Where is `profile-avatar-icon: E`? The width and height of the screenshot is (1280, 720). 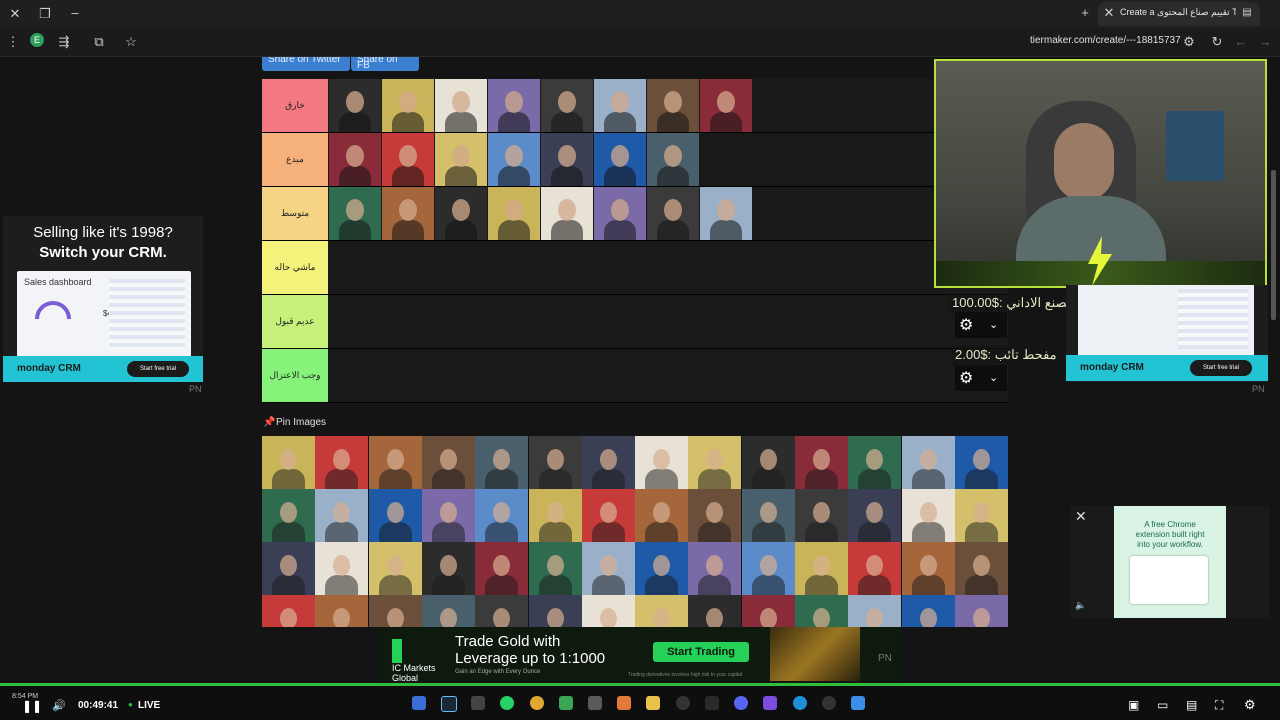 profile-avatar-icon: E is located at coordinates (37, 40).